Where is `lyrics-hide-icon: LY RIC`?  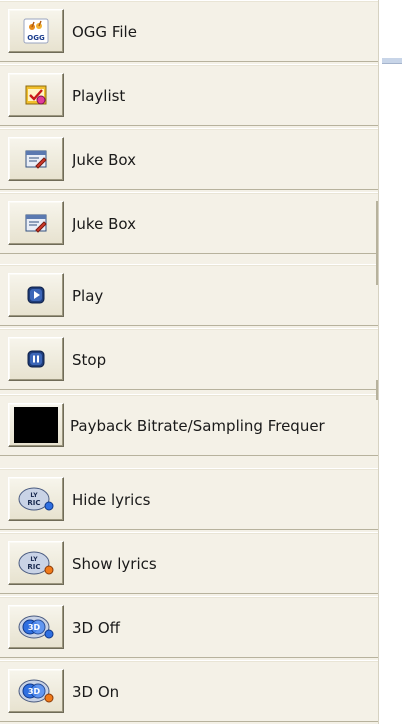
lyrics-hide-icon: LY RIC is located at coordinates (36, 499).